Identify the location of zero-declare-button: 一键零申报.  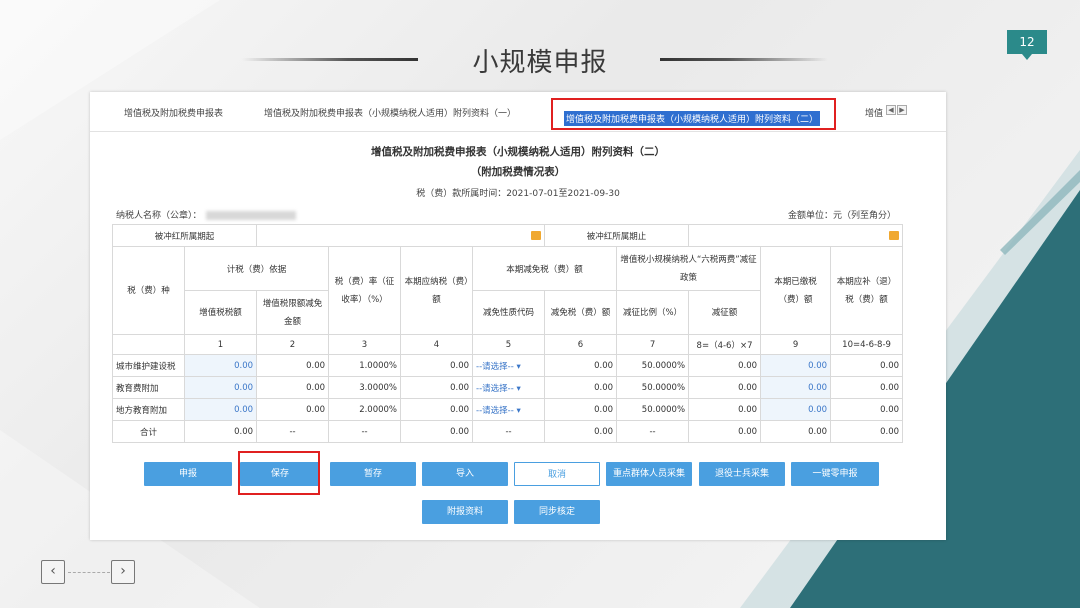
(835, 474).